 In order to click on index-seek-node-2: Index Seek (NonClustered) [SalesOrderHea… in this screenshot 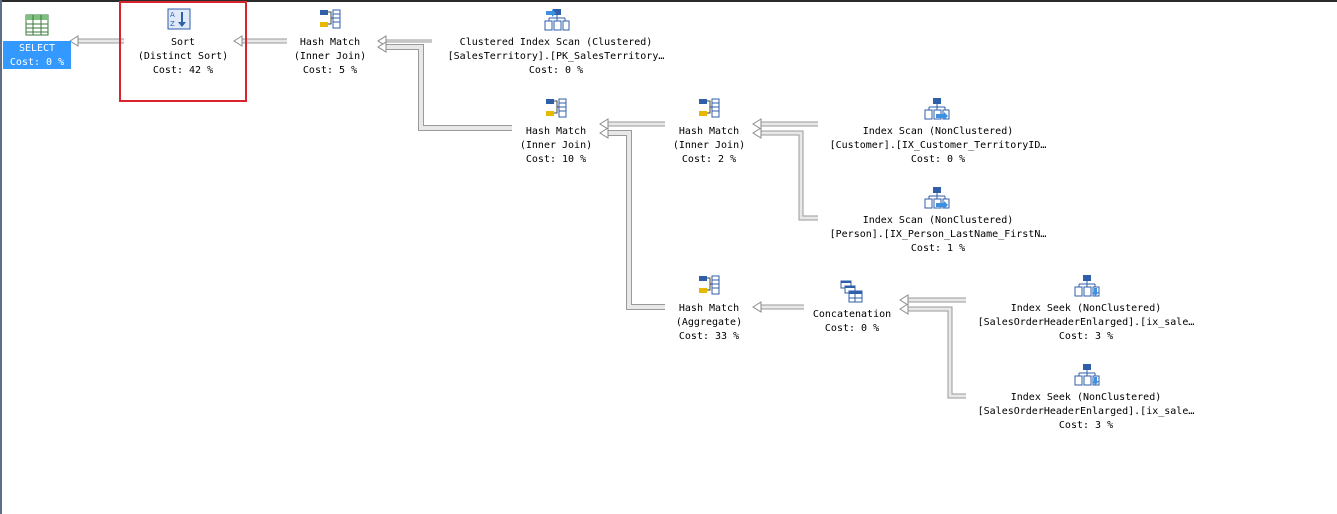, I will do `click(1086, 398)`.